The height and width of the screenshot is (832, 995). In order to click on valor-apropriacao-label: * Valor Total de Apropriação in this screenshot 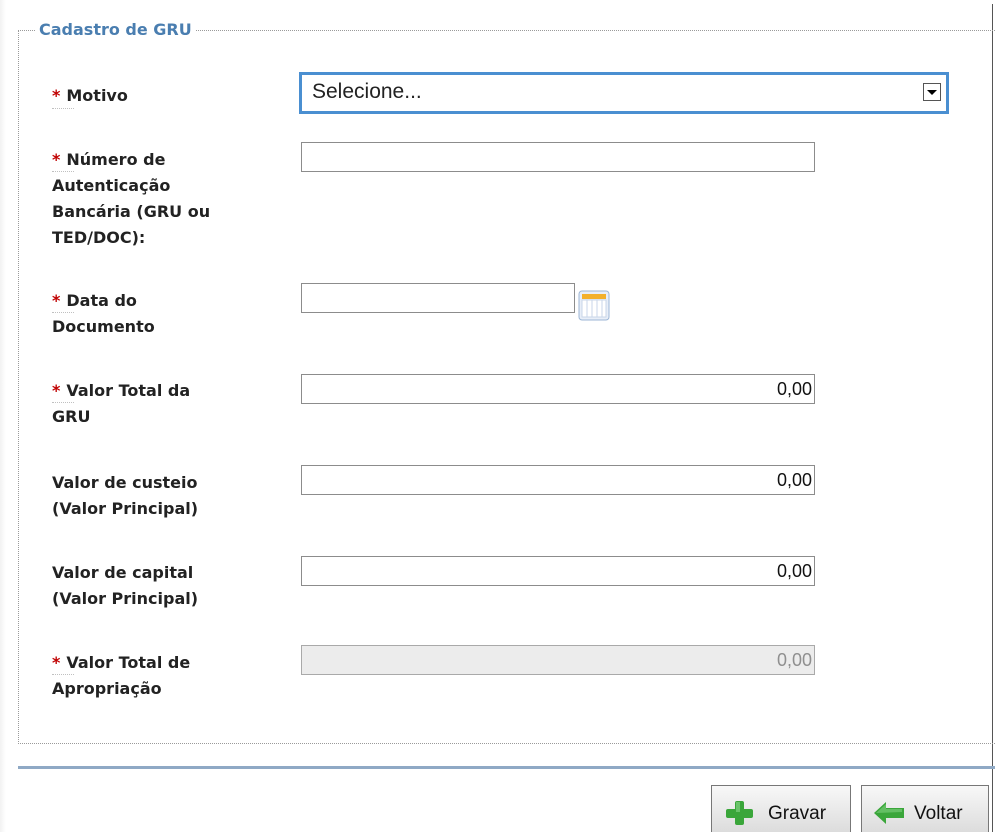, I will do `click(121, 676)`.